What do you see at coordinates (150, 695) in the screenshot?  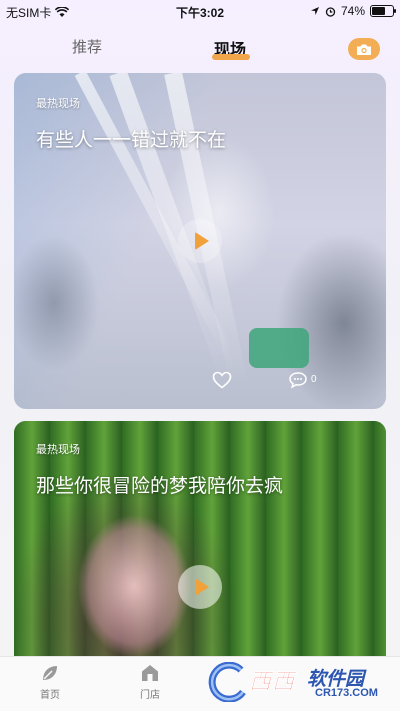 I see `nav-store-label: 门店` at bounding box center [150, 695].